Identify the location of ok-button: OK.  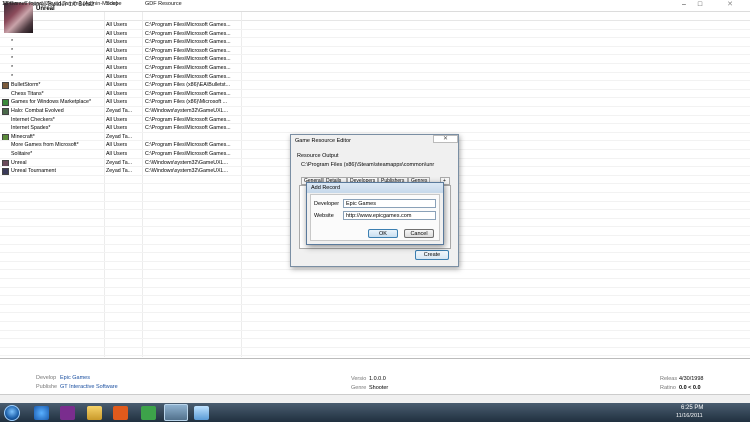
(383, 233).